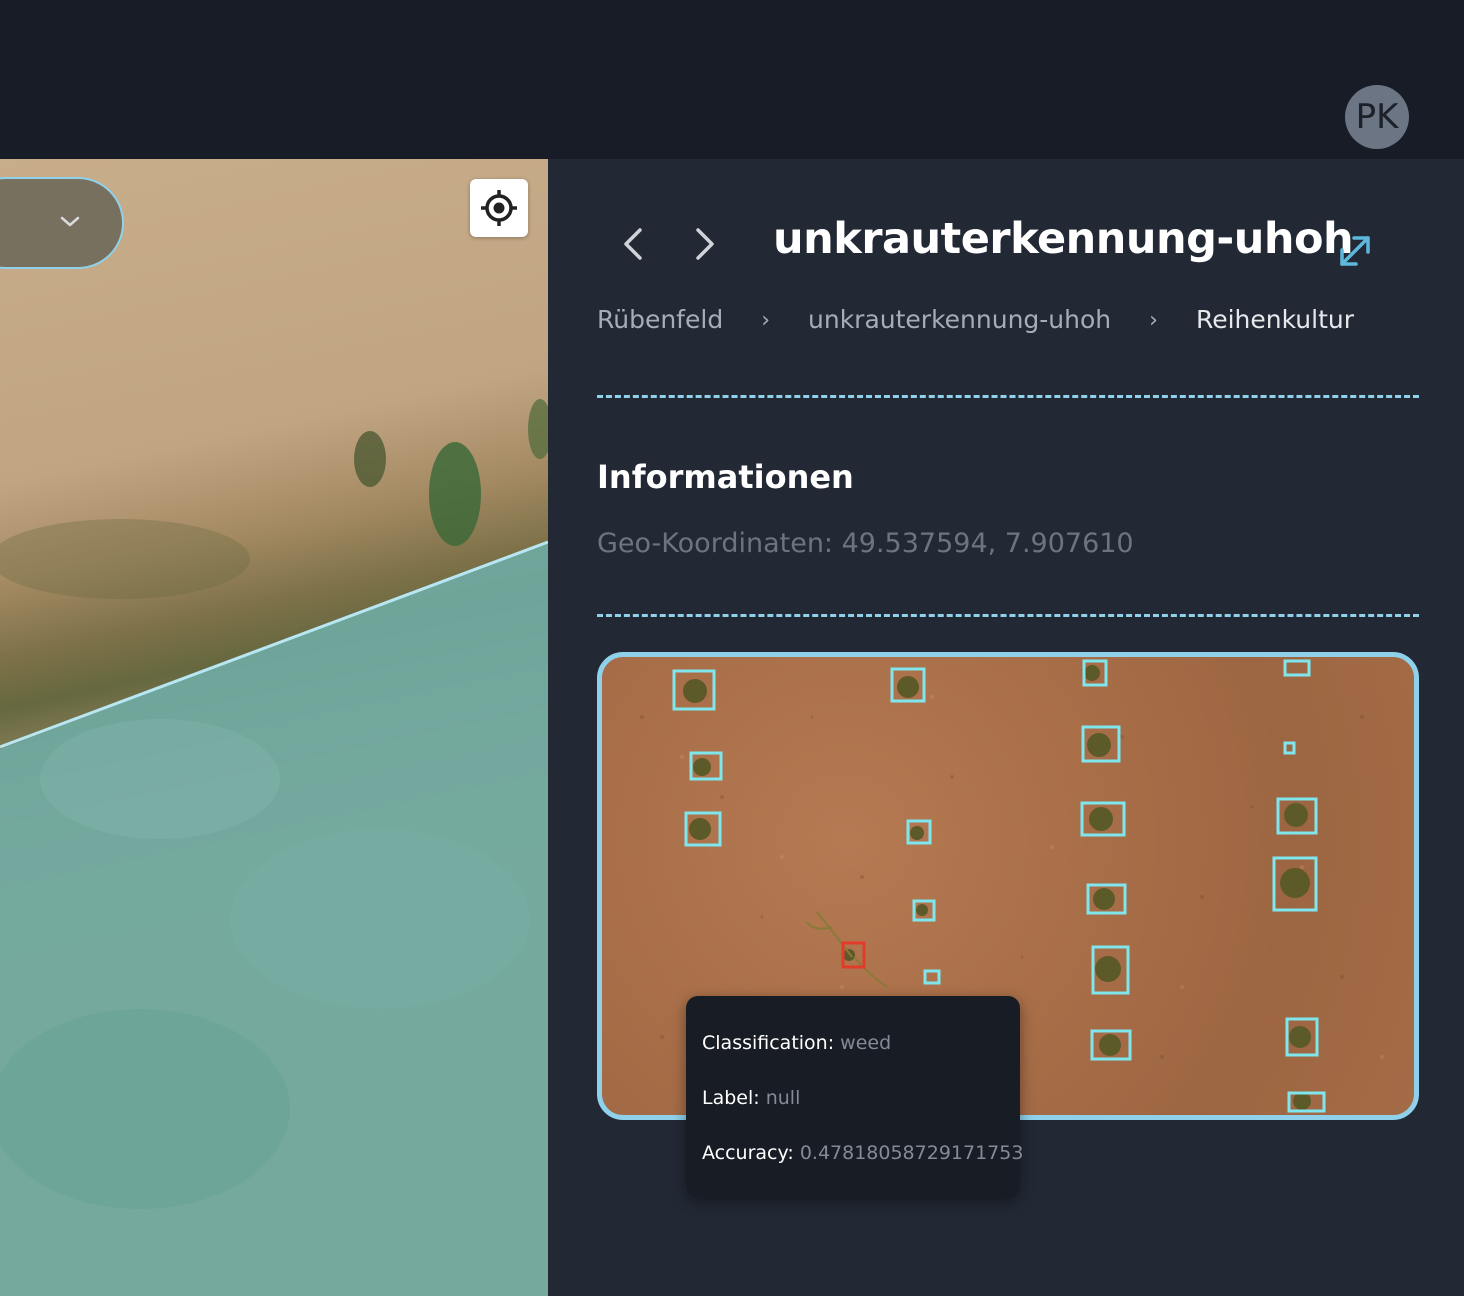 The width and height of the screenshot is (1464, 1296). Describe the element at coordinates (70, 221) in the screenshot. I see `chevron-down-icon` at that location.